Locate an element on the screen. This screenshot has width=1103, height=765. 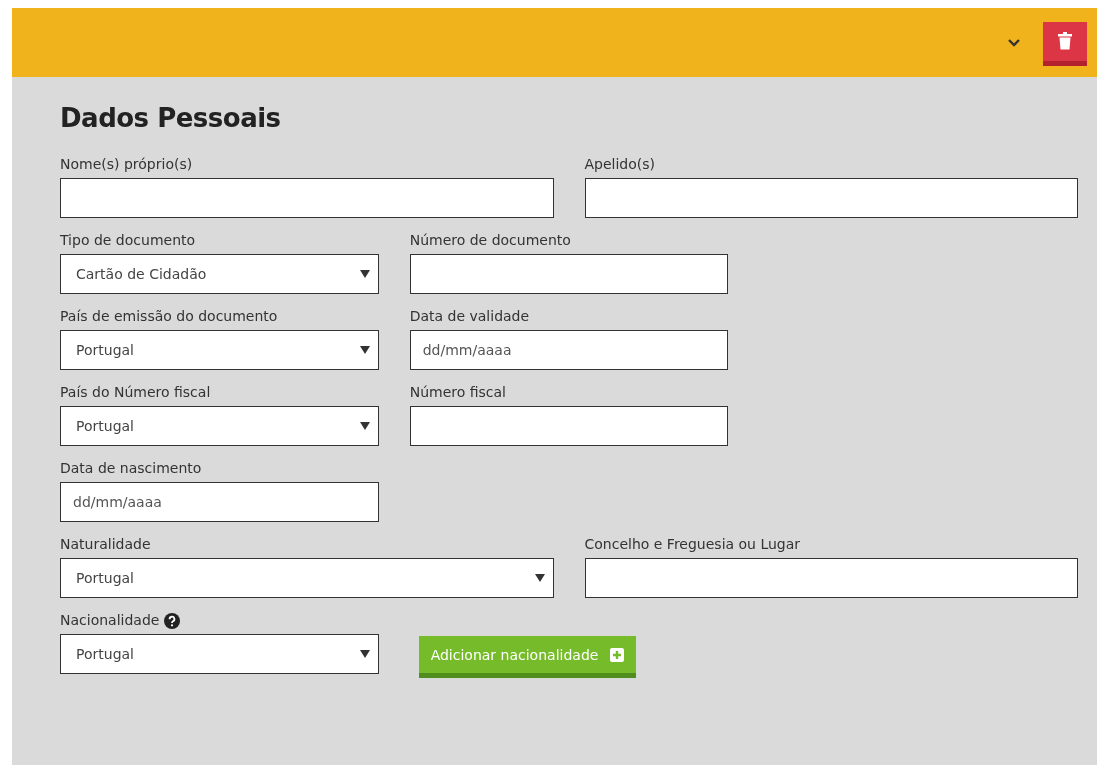
field-label: Tipo de documento is located at coordinates (128, 240).